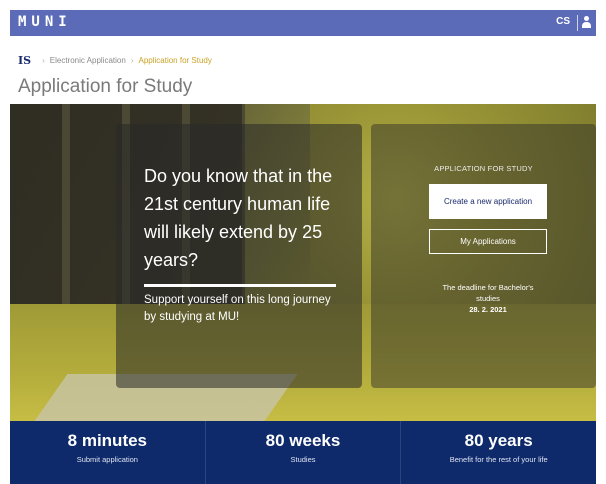 This screenshot has width=606, height=484. What do you see at coordinates (303, 23) in the screenshot?
I see `top-bar: MUNI CS` at bounding box center [303, 23].